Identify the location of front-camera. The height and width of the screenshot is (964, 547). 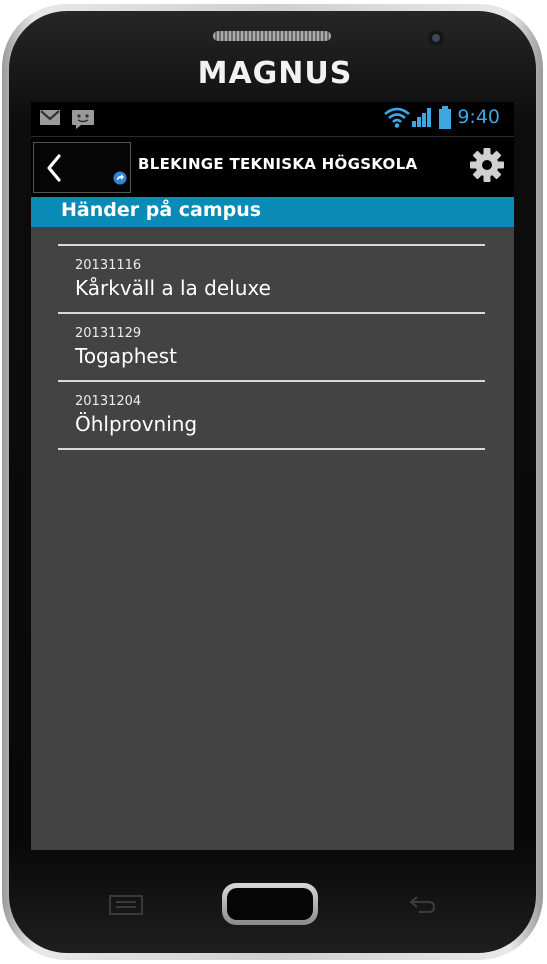
(436, 38).